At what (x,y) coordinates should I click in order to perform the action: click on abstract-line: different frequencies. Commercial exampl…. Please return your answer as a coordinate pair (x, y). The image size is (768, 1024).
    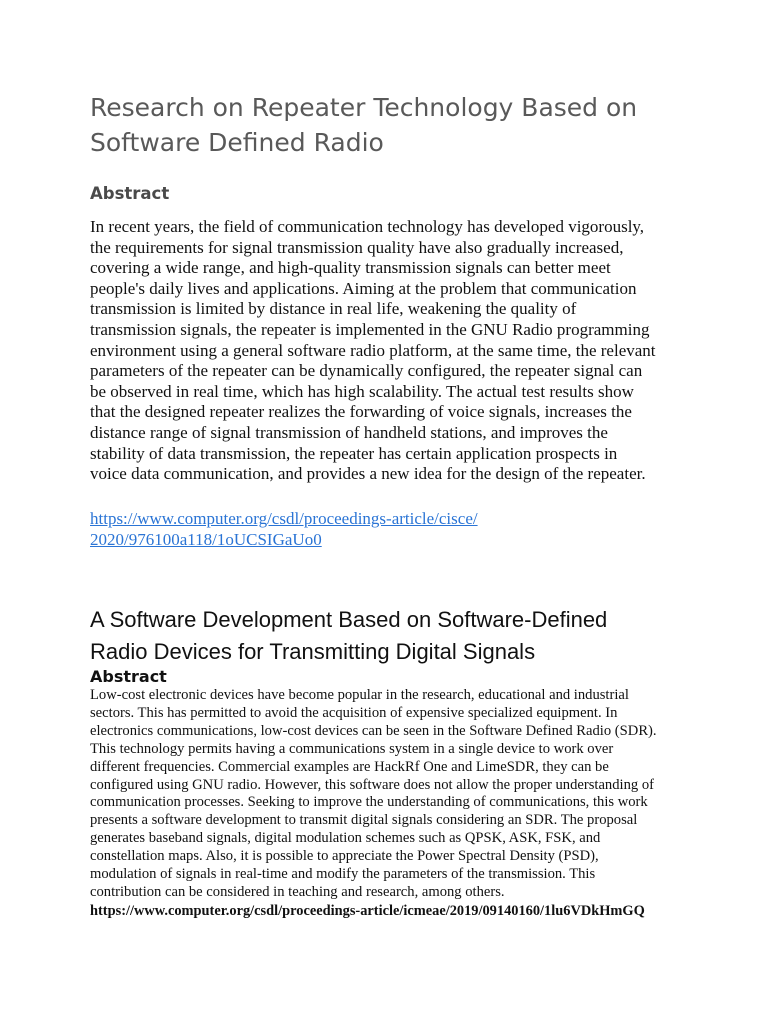
    Looking at the image, I should click on (349, 766).